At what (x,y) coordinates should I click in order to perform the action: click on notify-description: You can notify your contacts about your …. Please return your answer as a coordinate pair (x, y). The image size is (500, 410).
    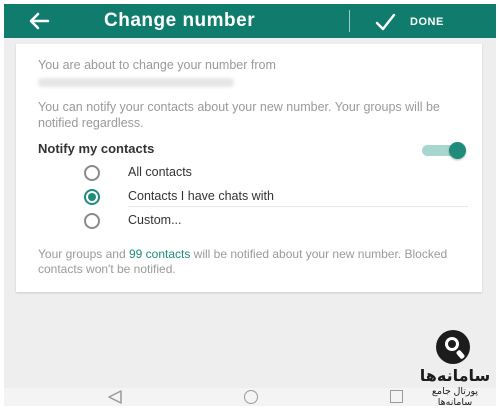
    Looking at the image, I should click on (239, 115).